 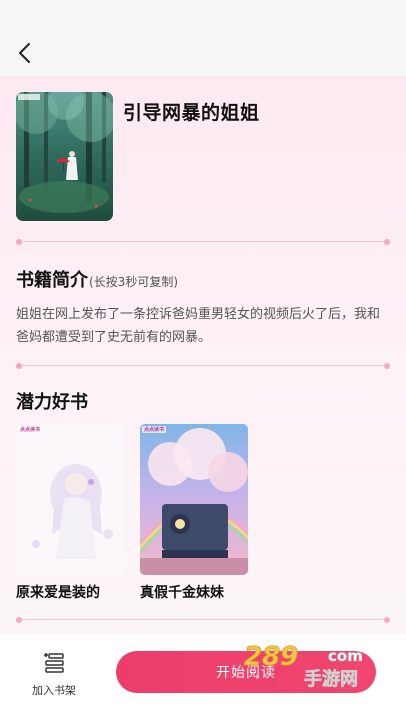 What do you see at coordinates (182, 593) in the screenshot?
I see `recommended-book-name: 真假千金妹妹` at bounding box center [182, 593].